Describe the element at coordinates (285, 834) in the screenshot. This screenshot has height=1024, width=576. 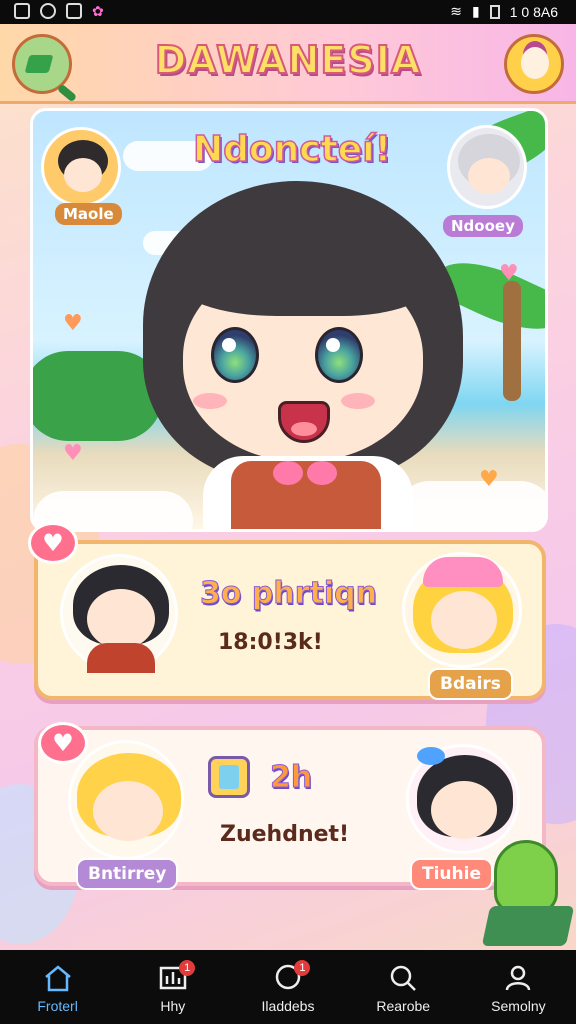
I see `card-text: Zuehdnet!` at that location.